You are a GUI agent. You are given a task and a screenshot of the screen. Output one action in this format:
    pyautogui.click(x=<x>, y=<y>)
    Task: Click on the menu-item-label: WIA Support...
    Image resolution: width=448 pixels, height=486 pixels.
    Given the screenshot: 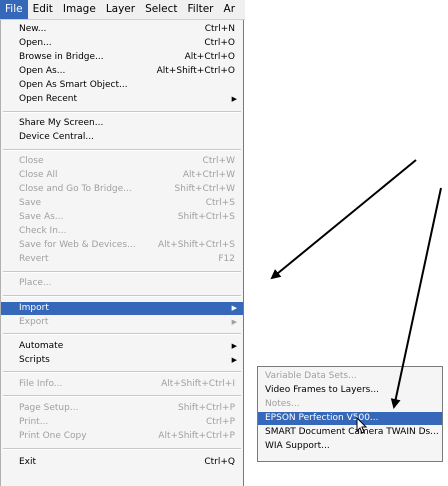 What is the action you would take?
    pyautogui.click(x=297, y=446)
    